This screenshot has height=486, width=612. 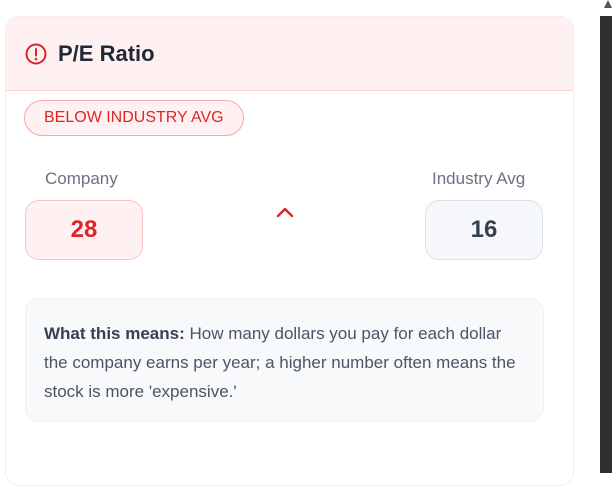 What do you see at coordinates (134, 118) in the screenshot?
I see `status-badge: BELOW INDUSTRY AVG` at bounding box center [134, 118].